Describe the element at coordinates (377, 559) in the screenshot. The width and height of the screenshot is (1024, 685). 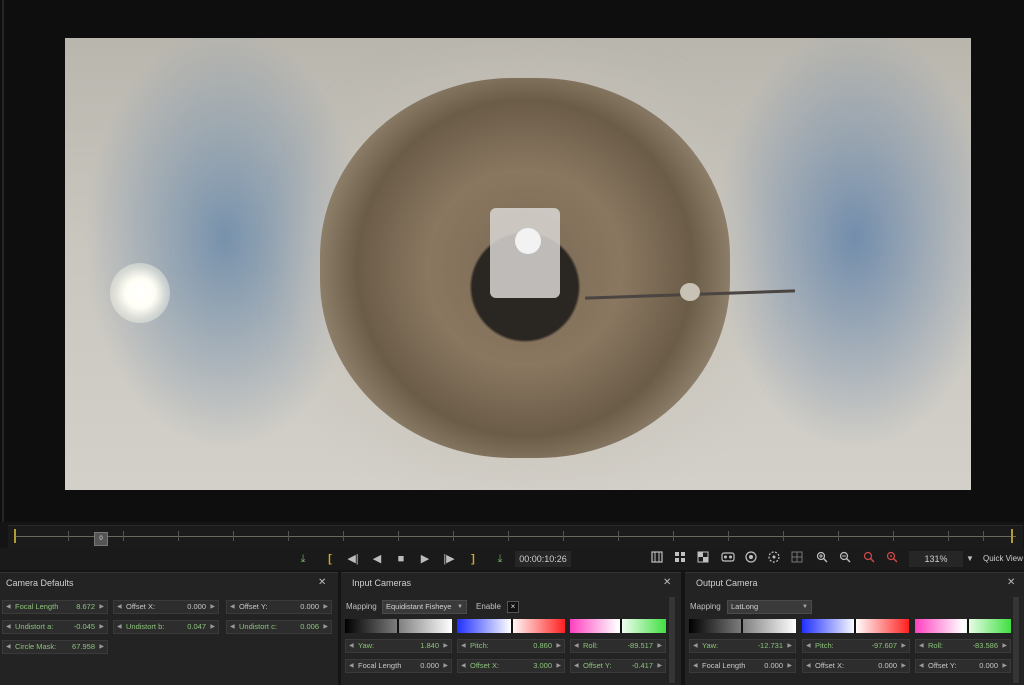
I see `play-backward-button: ◀` at that location.